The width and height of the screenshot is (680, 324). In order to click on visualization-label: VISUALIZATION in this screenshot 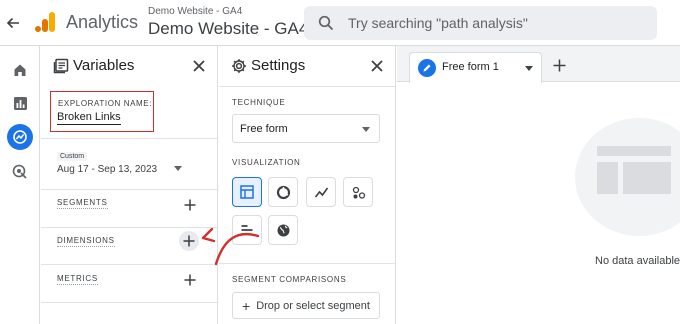, I will do `click(266, 162)`.